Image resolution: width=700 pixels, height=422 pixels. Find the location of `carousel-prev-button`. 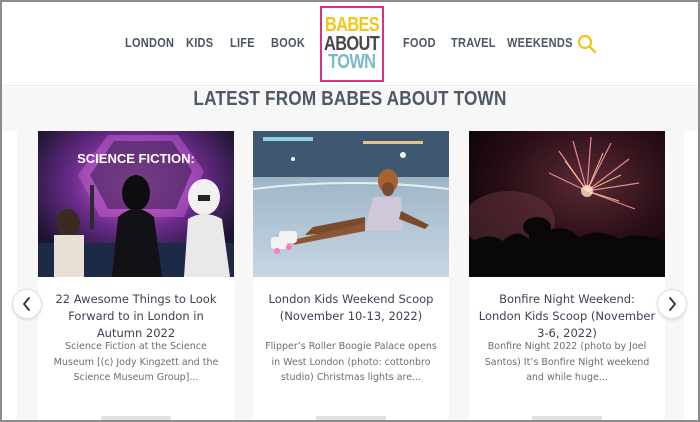

carousel-prev-button is located at coordinates (27, 304).